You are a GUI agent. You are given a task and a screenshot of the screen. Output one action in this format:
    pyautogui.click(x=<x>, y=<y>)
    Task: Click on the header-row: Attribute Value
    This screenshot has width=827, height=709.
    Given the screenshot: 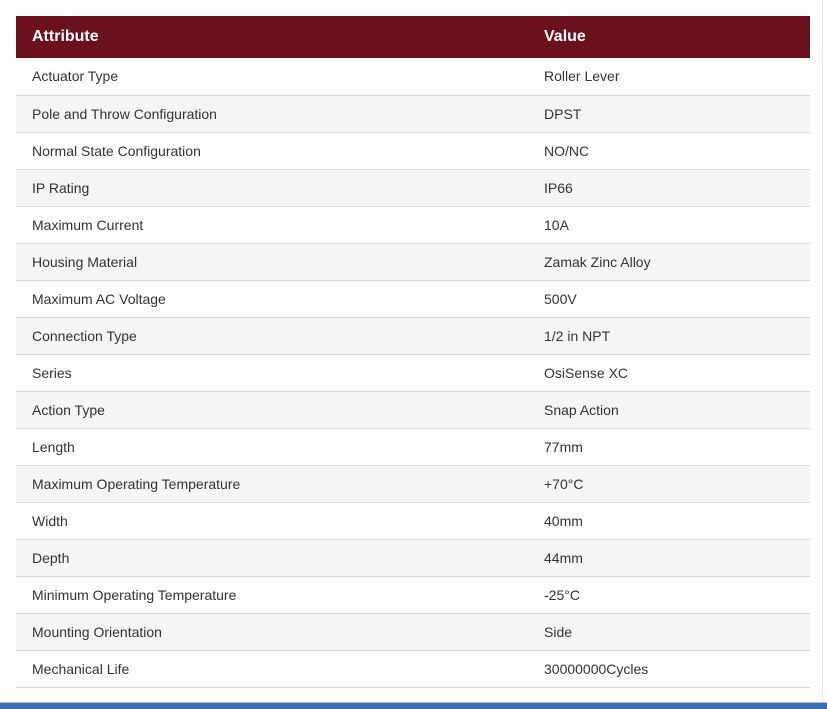 What is the action you would take?
    pyautogui.click(x=413, y=37)
    